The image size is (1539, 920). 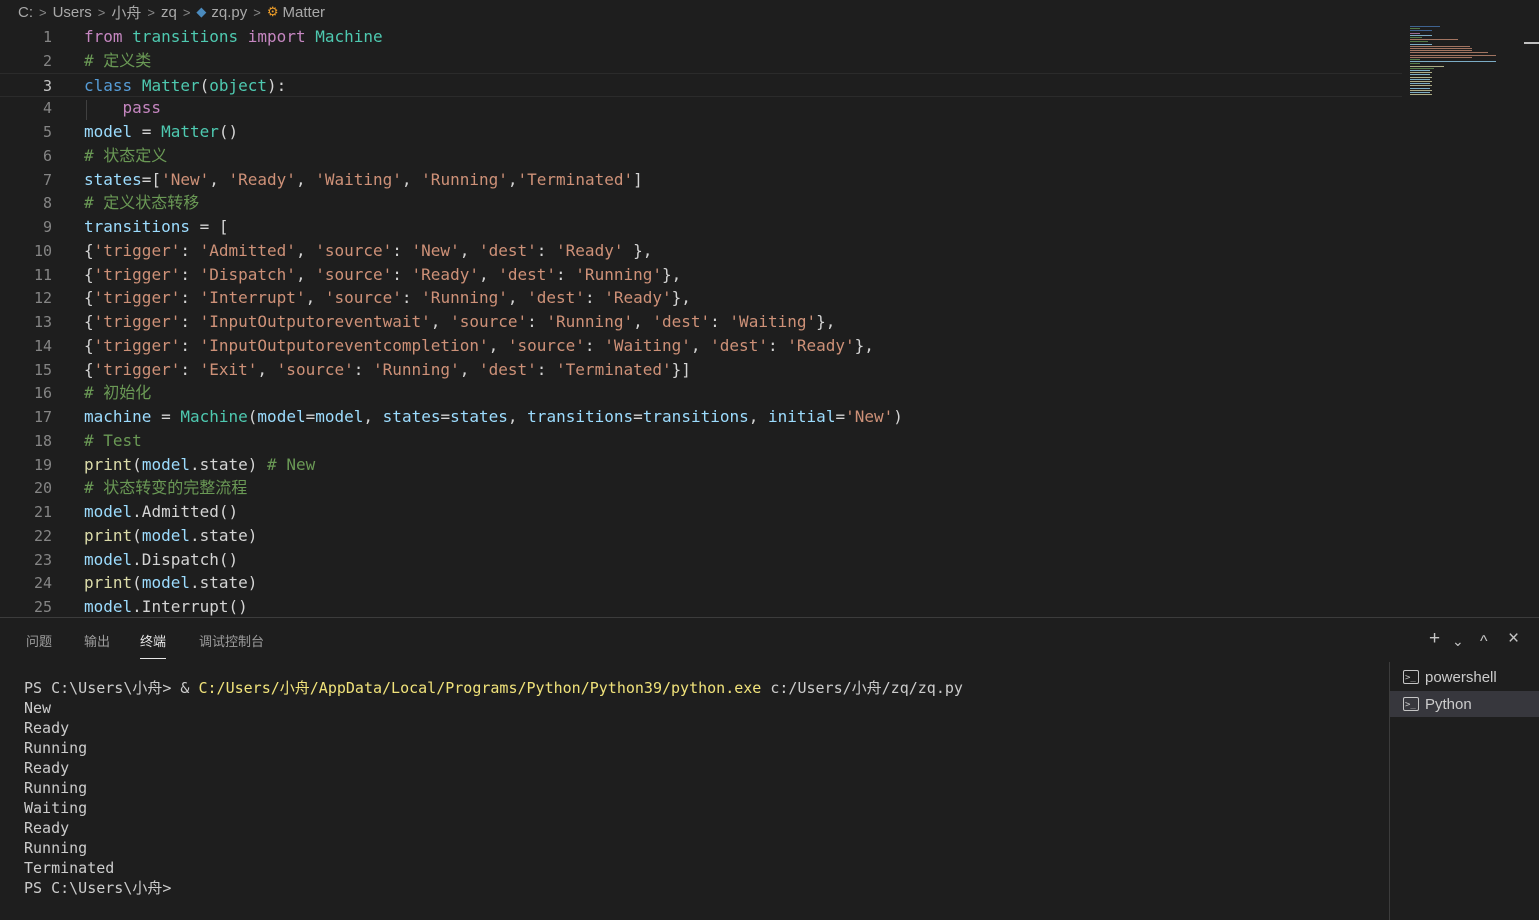 What do you see at coordinates (231, 645) in the screenshot?
I see `tab-debug-console: 调试控制台` at bounding box center [231, 645].